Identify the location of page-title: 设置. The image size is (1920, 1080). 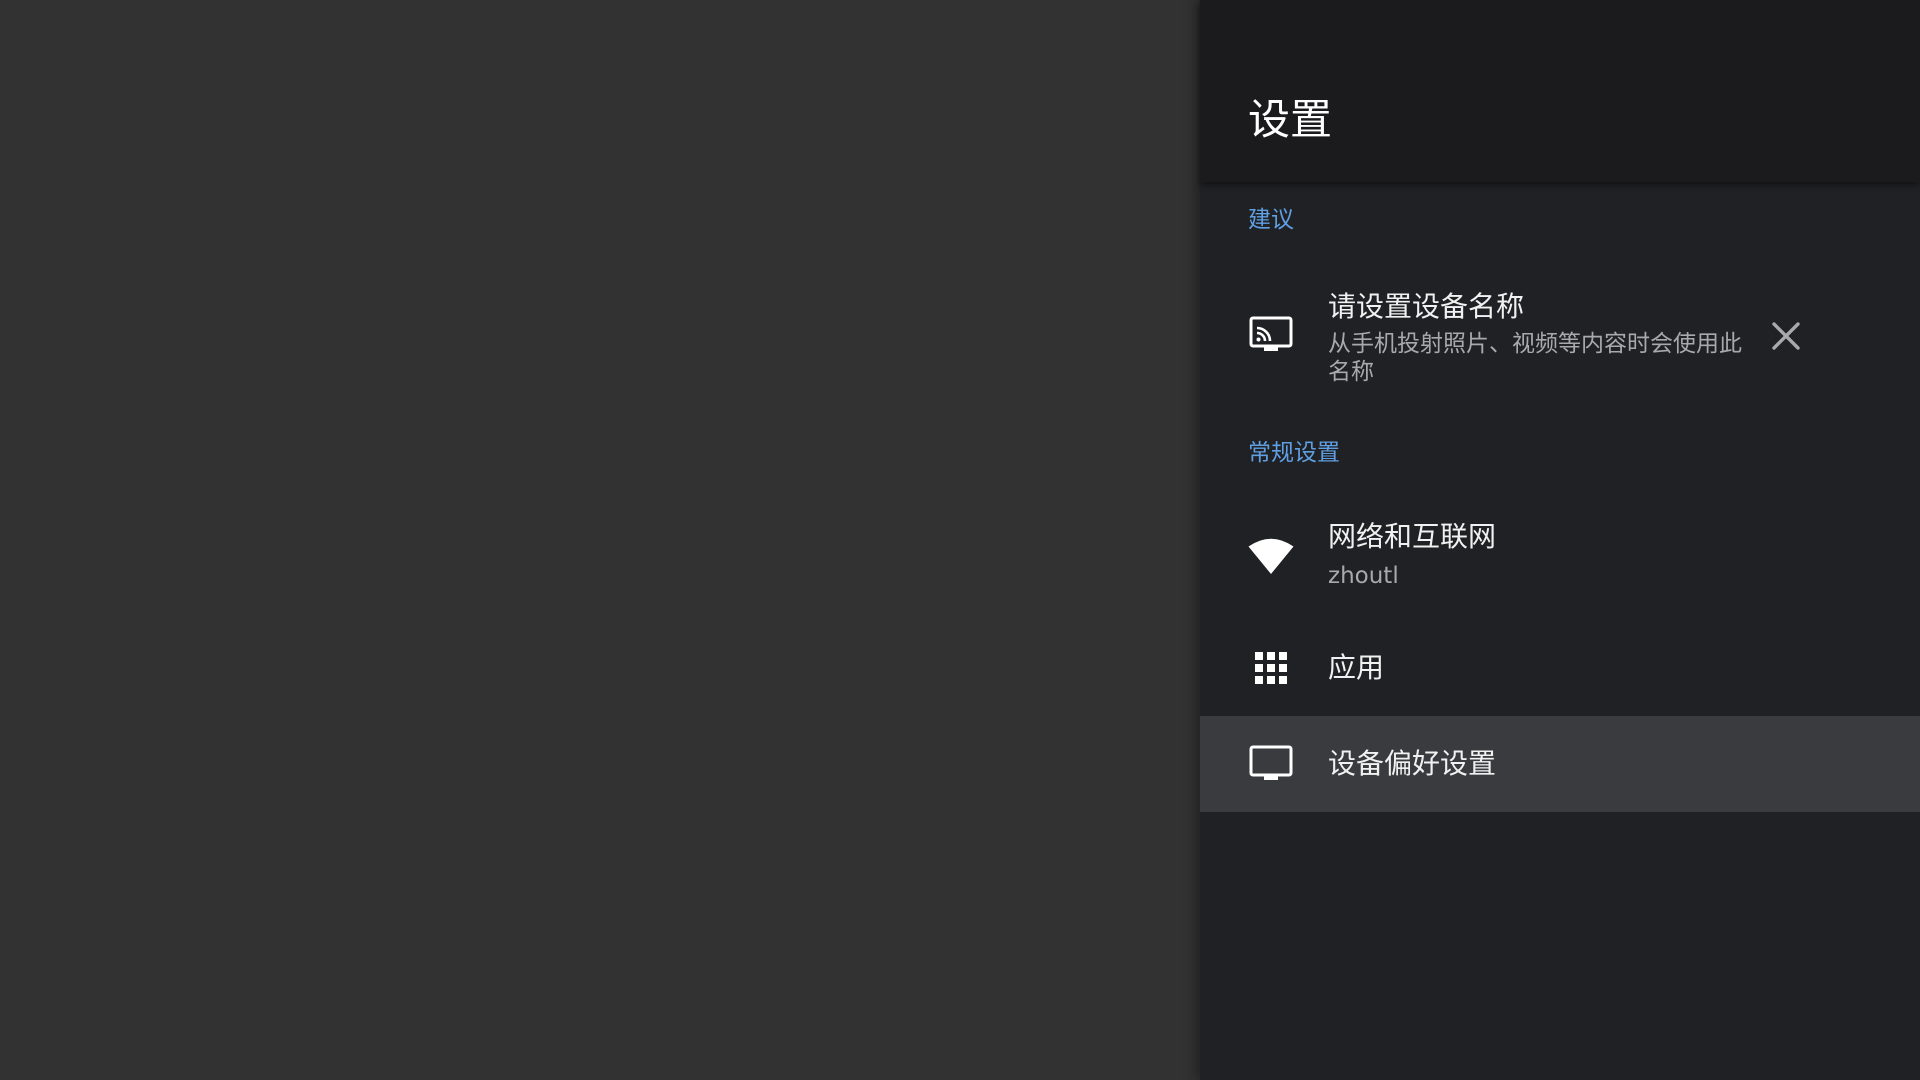
(1290, 119).